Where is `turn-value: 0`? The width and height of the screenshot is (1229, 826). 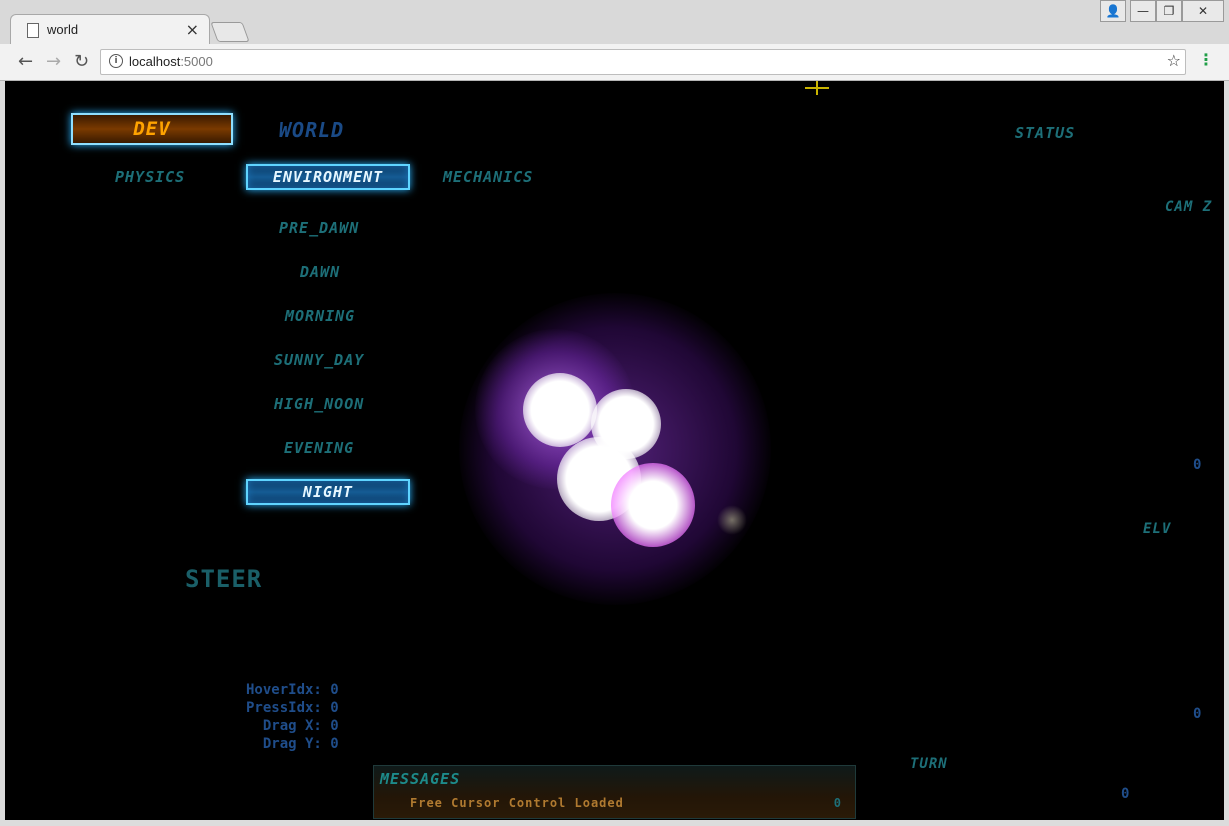
turn-value: 0 is located at coordinates (1125, 794).